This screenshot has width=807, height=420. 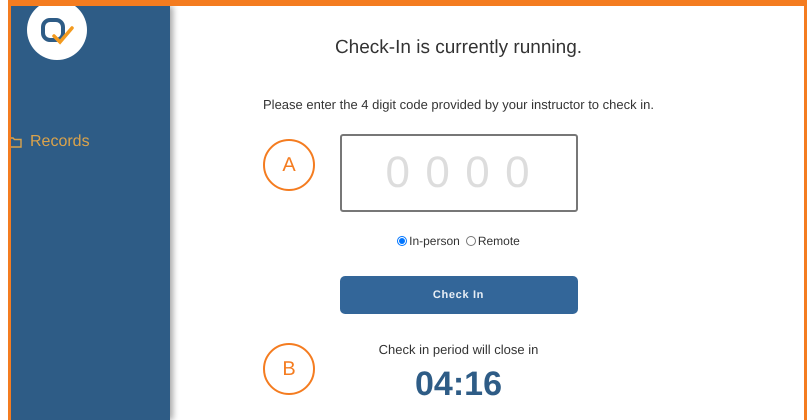 I want to click on radio-label: Remote, so click(x=499, y=241).